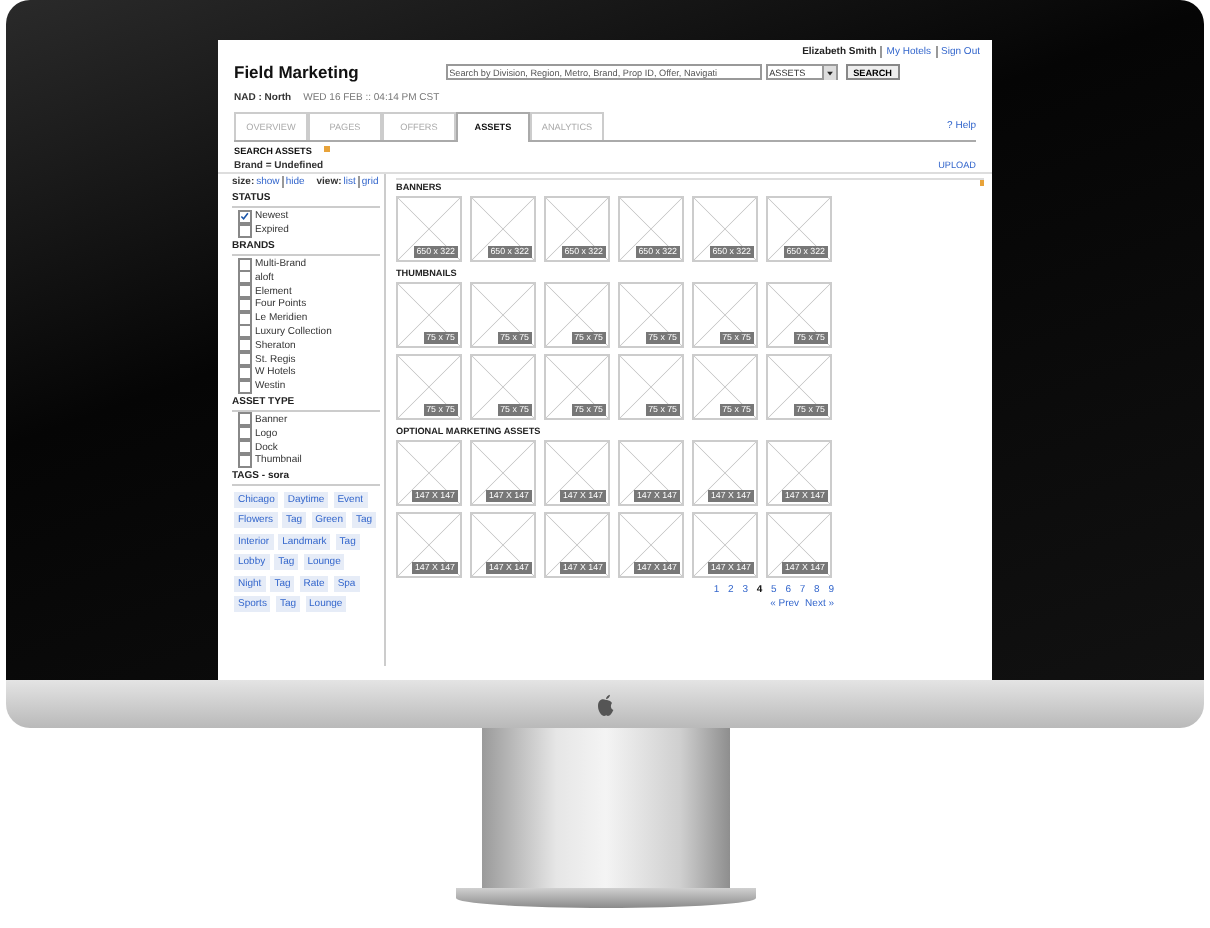 The image size is (1210, 928). I want to click on caret-icon, so click(828, 72).